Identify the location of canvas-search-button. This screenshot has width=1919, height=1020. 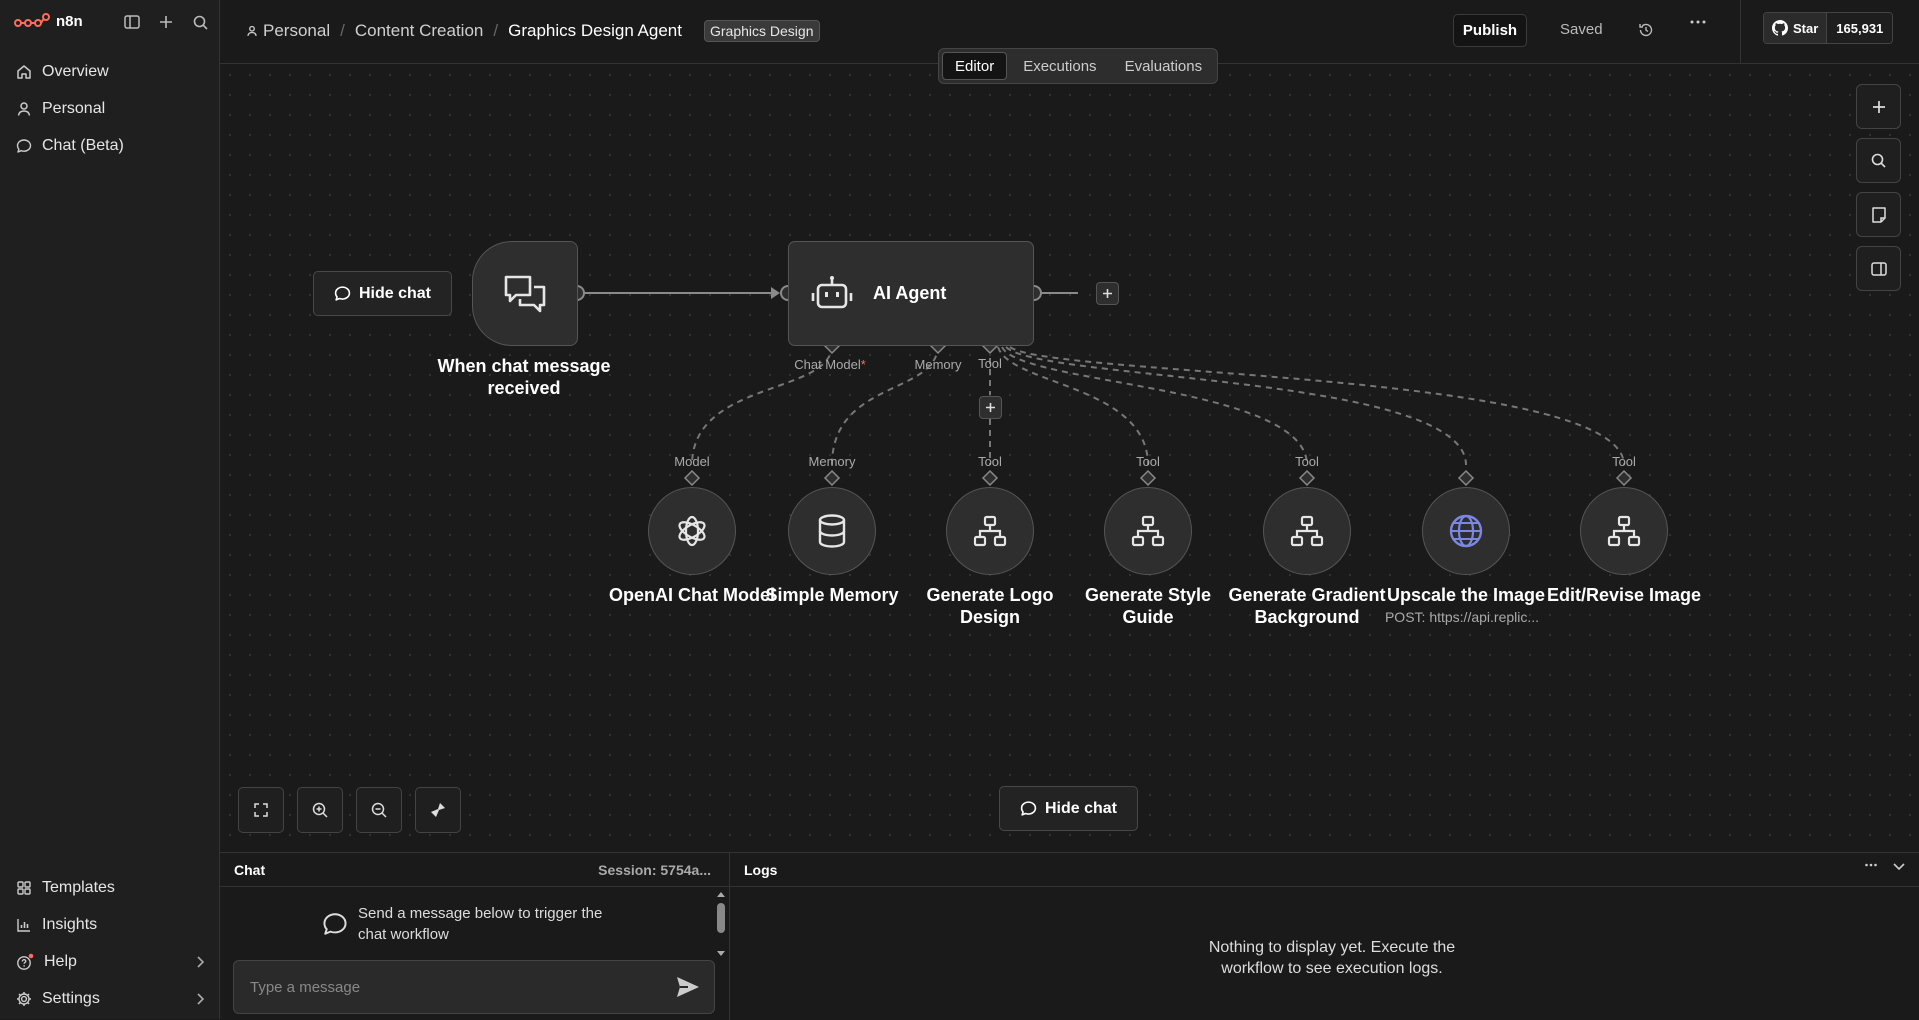
(1878, 160).